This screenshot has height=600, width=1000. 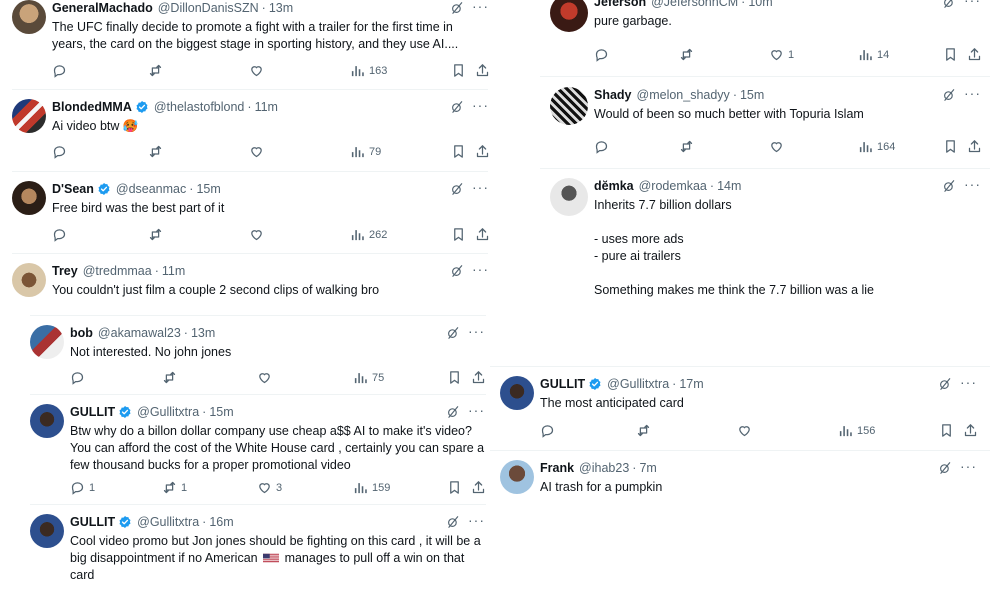 What do you see at coordinates (604, 468) in the screenshot?
I see `user-handle: @ihab23` at bounding box center [604, 468].